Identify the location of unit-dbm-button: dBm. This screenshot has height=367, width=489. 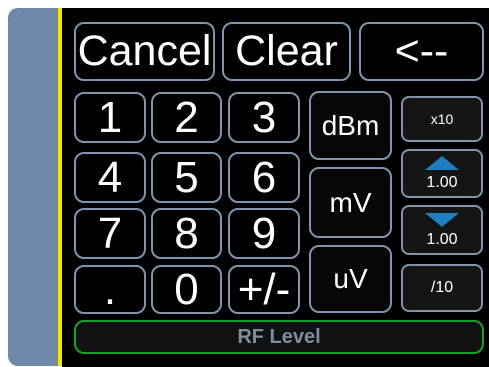
(350, 125).